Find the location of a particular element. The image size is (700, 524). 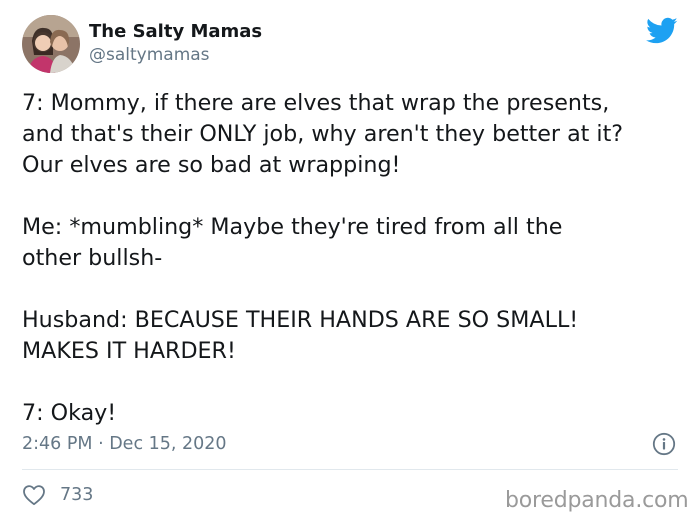

twitter-bird-icon is located at coordinates (662, 31).